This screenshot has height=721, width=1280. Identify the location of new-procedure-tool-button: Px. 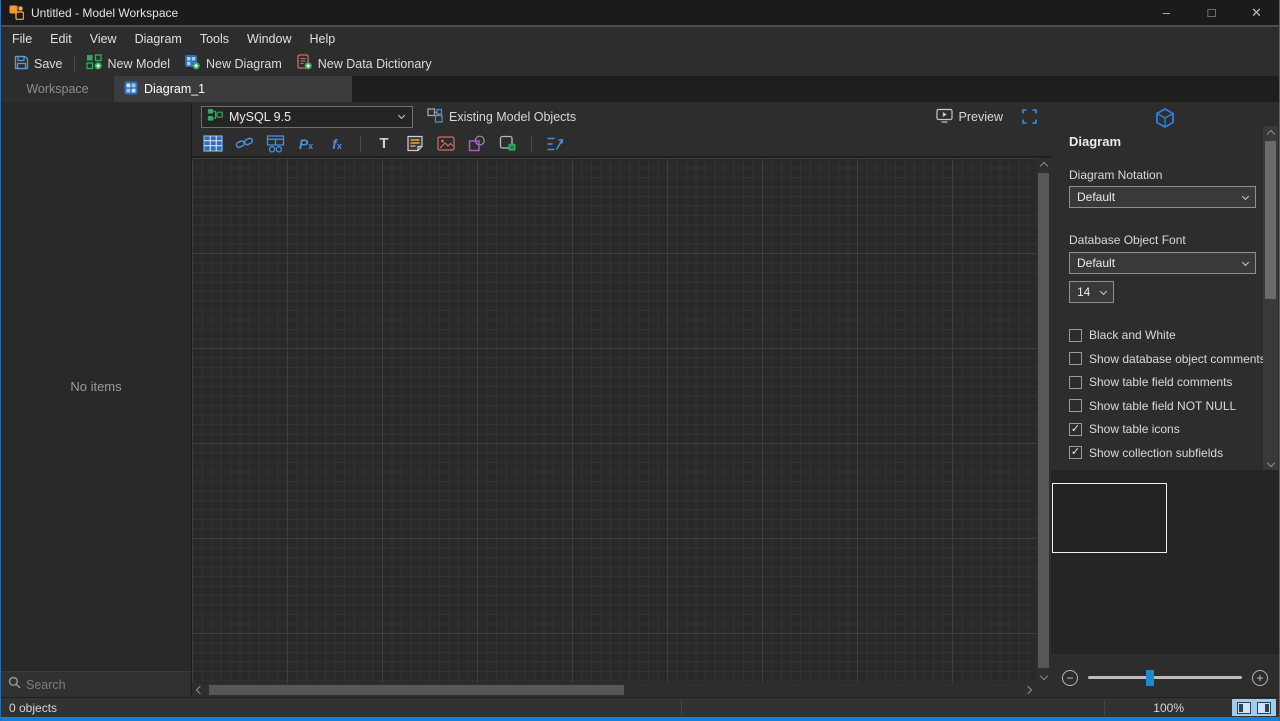
(306, 144).